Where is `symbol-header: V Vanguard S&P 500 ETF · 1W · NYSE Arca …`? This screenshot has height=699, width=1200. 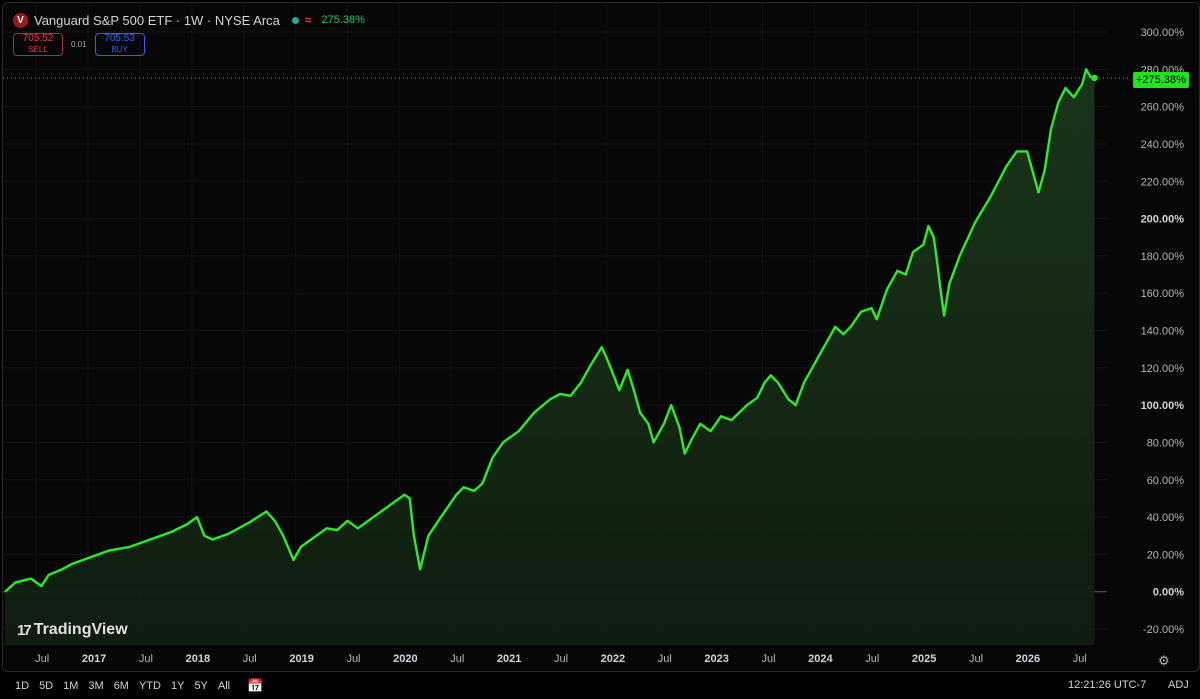
symbol-header: V Vanguard S&P 500 ETF · 1W · NYSE Arca … is located at coordinates (189, 20).